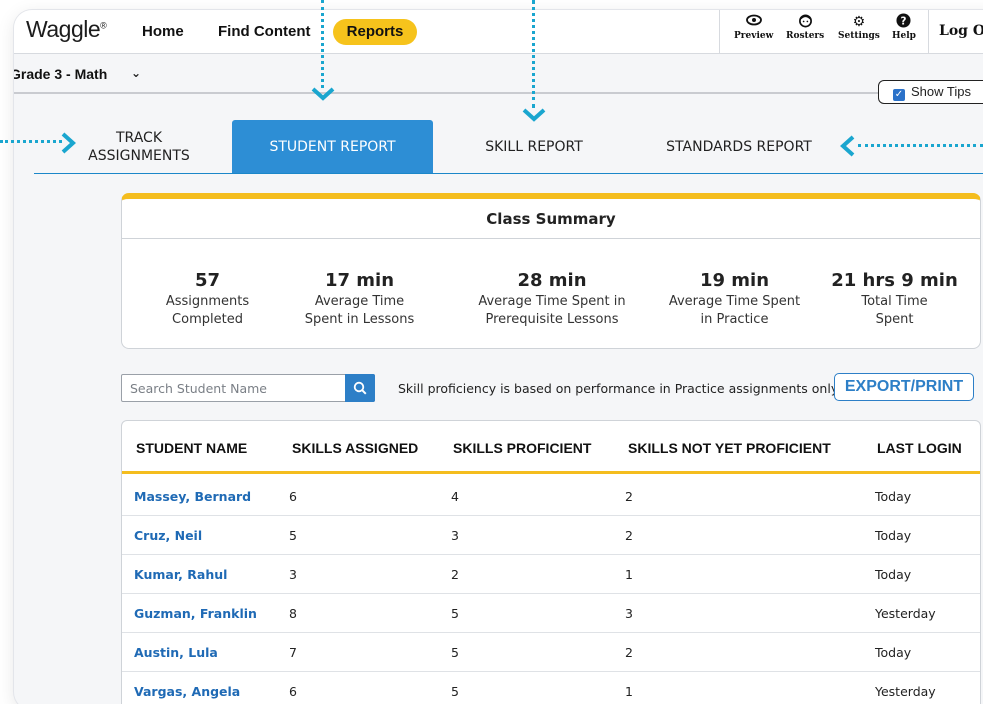  I want to click on logout-link: Log Ou, so click(961, 31).